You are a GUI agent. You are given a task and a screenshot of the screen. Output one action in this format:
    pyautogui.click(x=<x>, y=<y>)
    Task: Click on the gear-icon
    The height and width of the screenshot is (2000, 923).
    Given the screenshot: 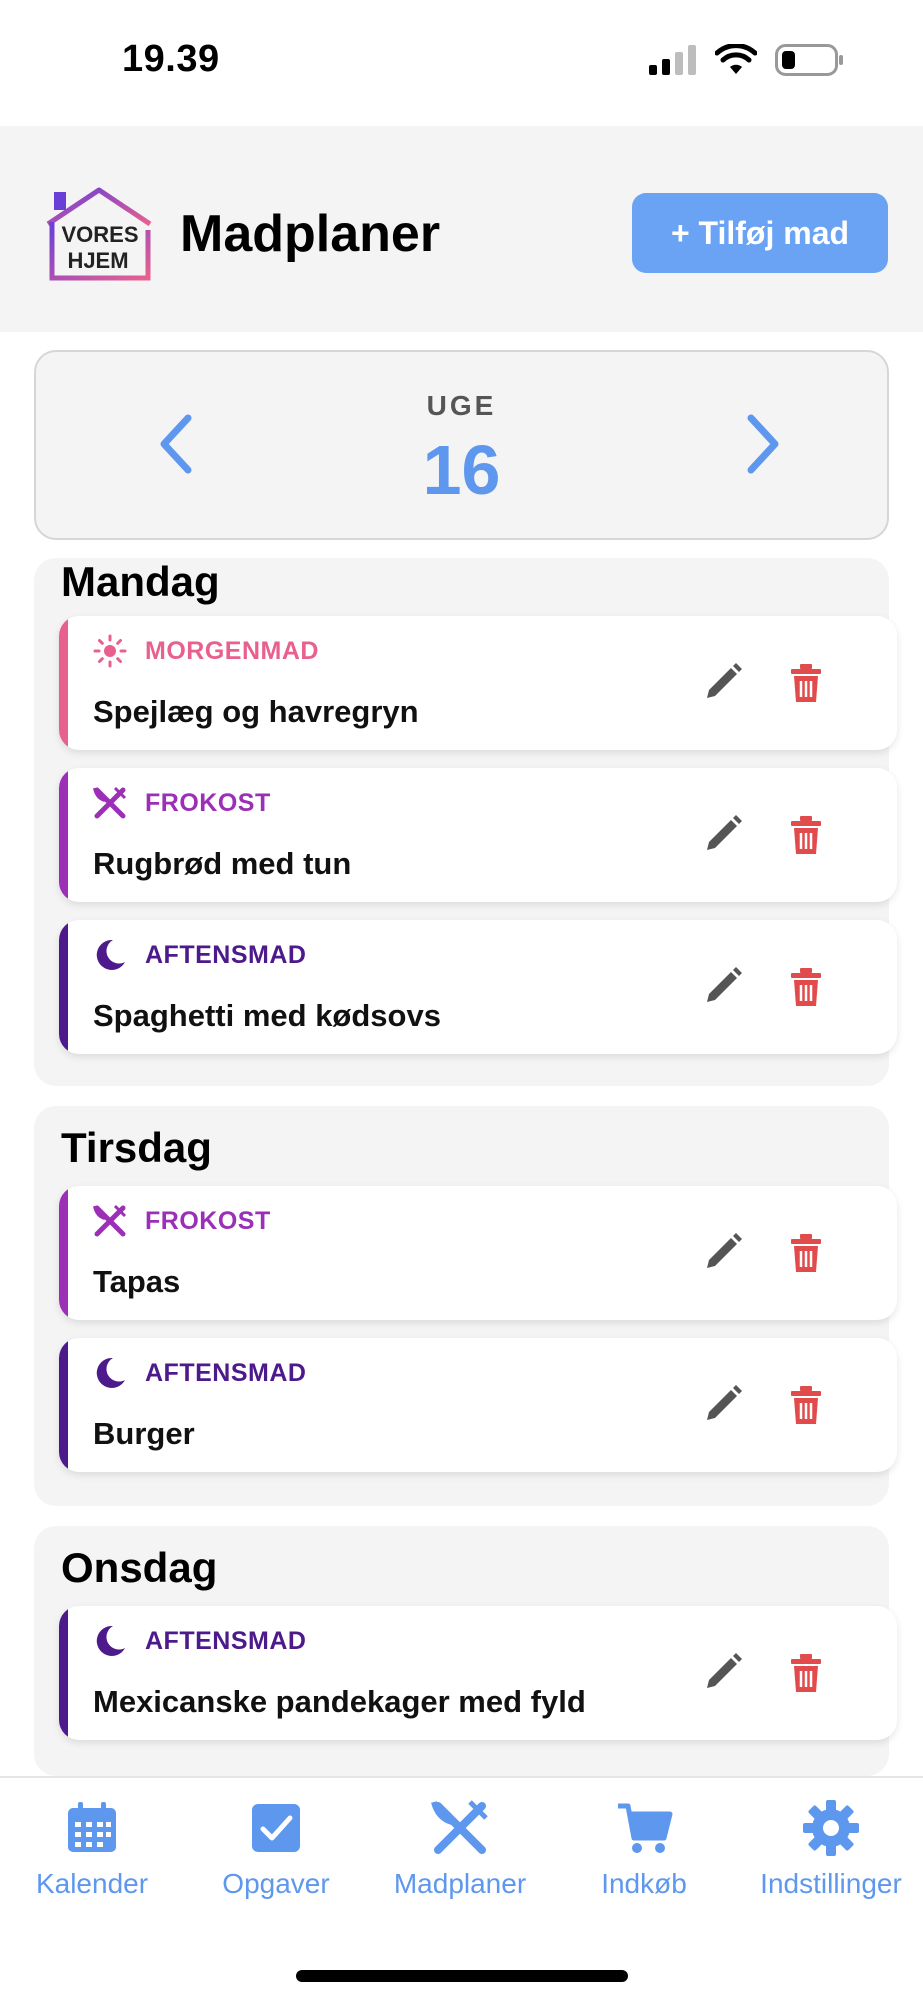 What is the action you would take?
    pyautogui.click(x=831, y=1828)
    